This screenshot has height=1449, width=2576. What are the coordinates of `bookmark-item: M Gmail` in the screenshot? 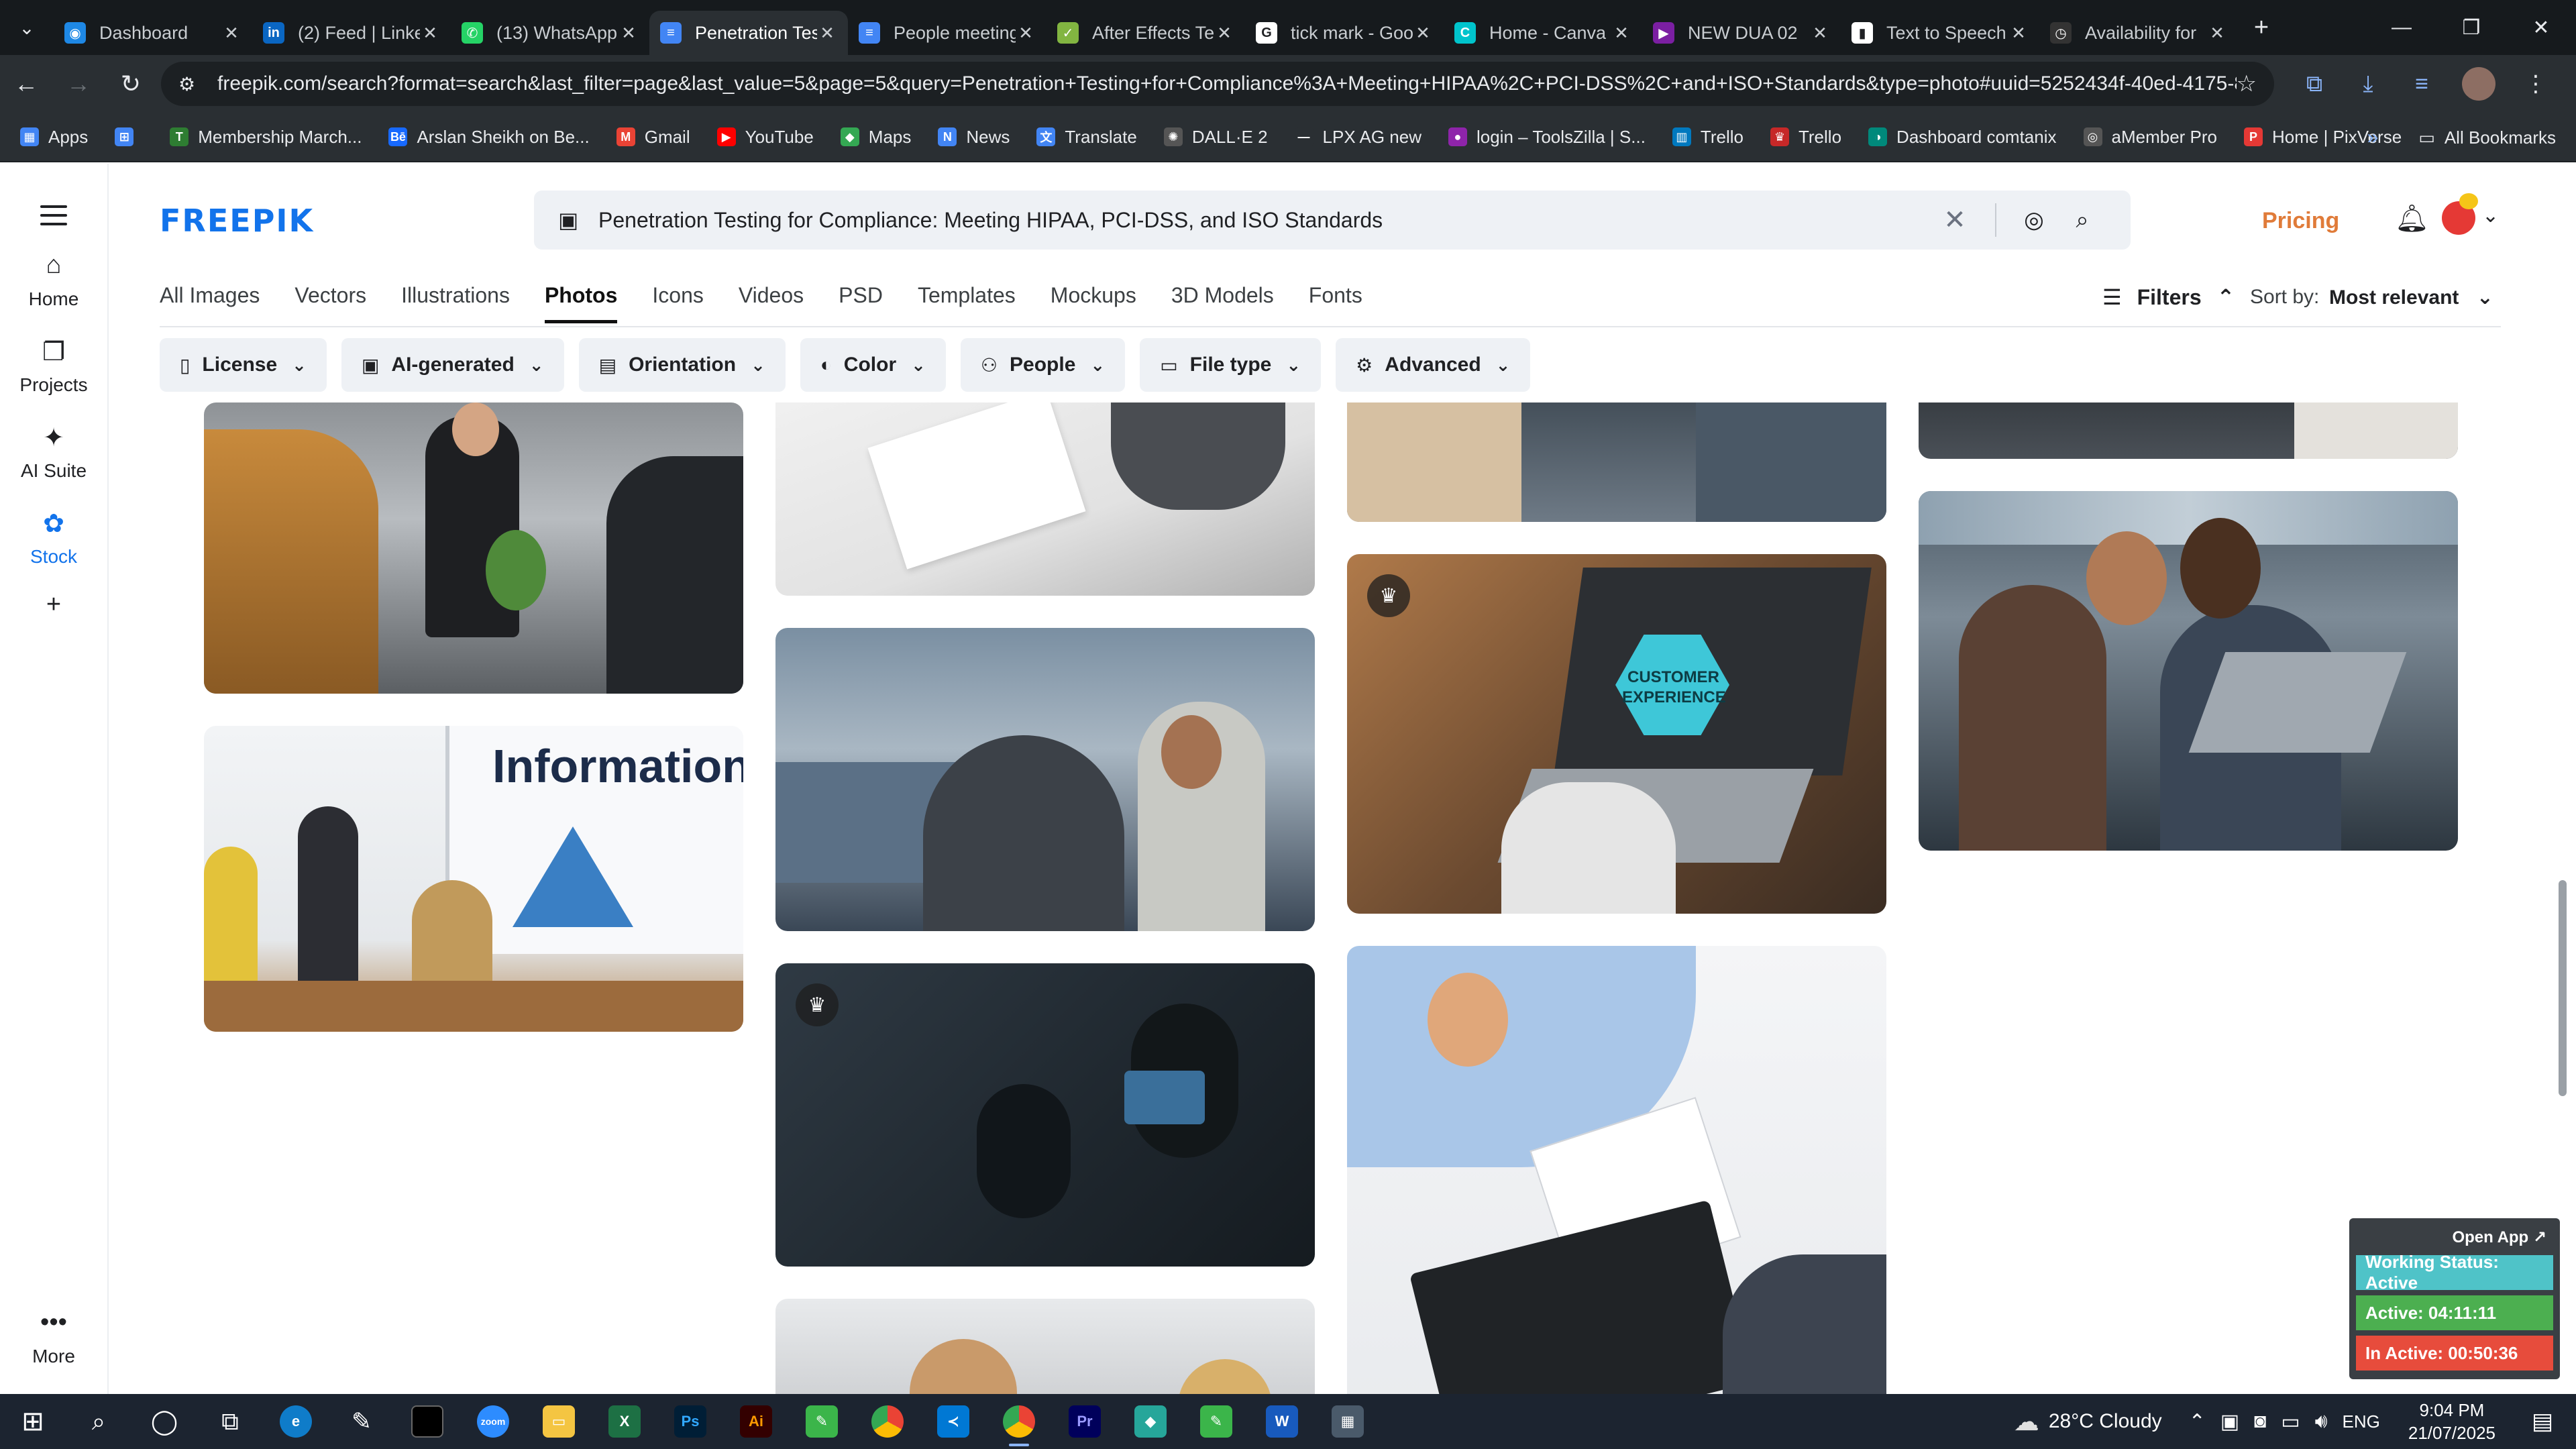 It's located at (653, 137).